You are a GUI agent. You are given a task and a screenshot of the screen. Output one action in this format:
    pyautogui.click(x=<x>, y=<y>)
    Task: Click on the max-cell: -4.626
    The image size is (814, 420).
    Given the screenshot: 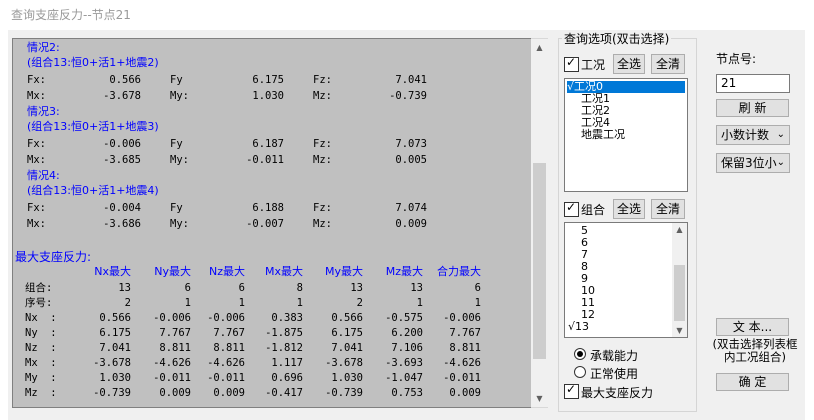 What is the action you would take?
    pyautogui.click(x=462, y=363)
    